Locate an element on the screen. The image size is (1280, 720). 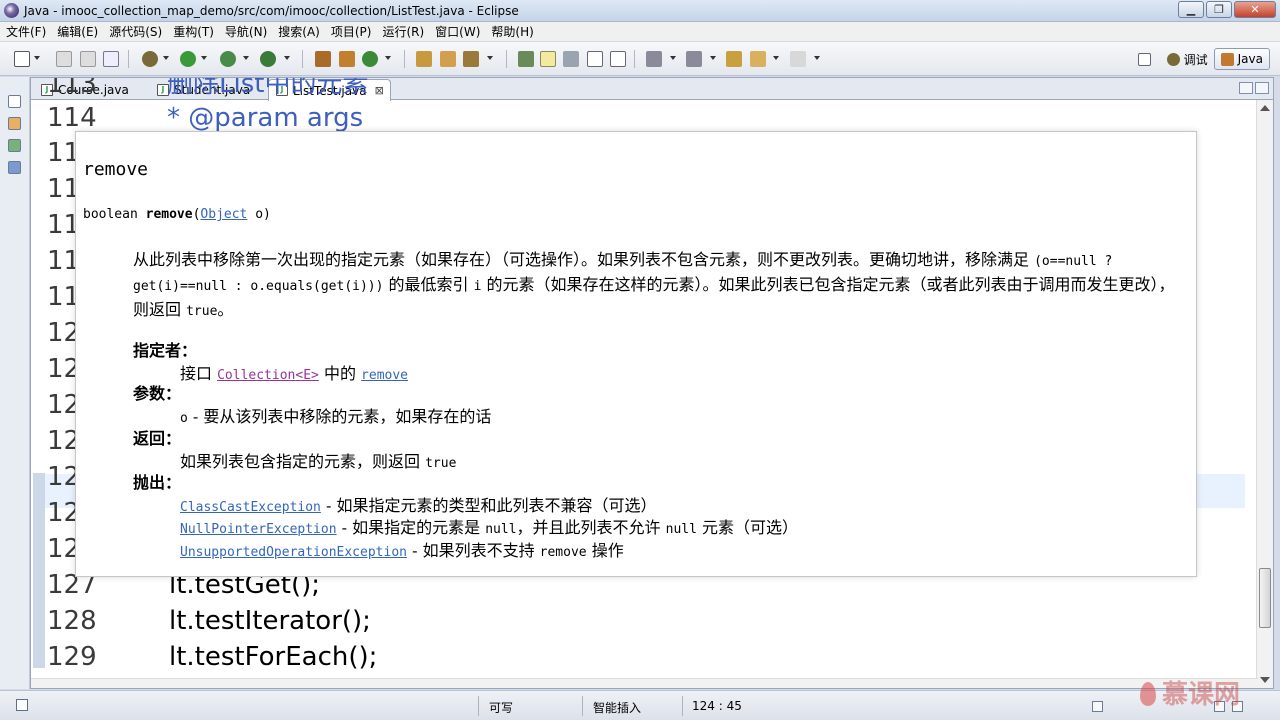
back-dropdown-icon is located at coordinates (776, 58).